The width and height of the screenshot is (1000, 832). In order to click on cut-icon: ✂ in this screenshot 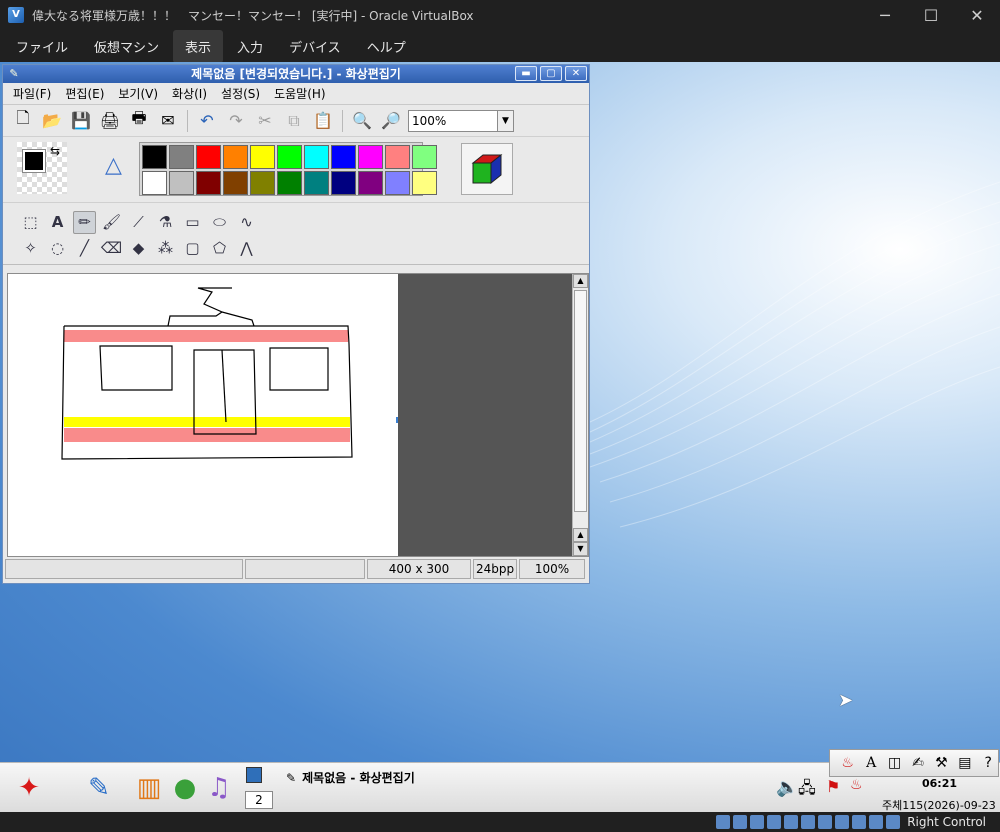, I will do `click(265, 121)`.